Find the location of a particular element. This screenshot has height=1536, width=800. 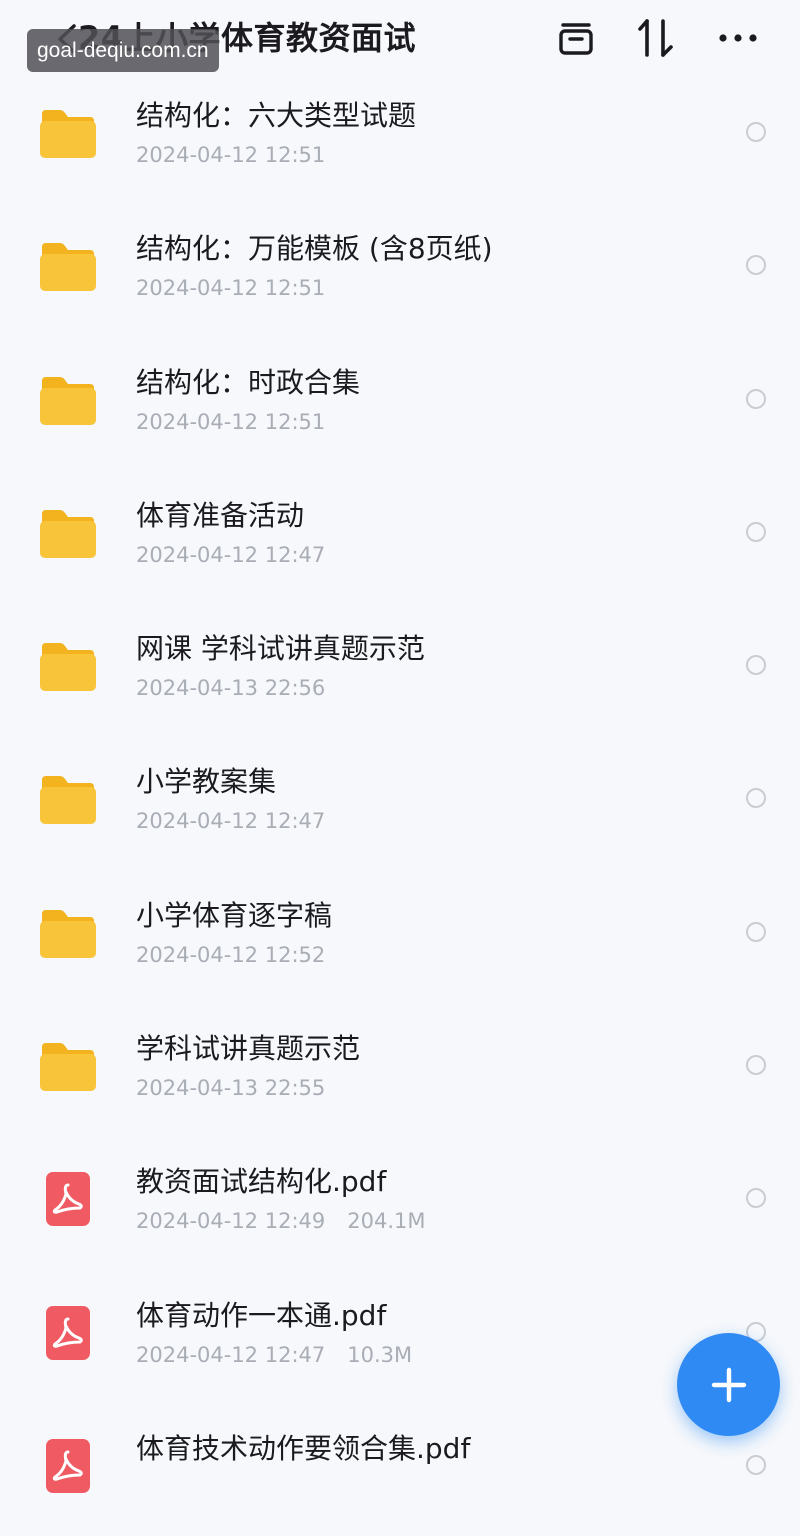

sort-arrows-icon is located at coordinates (655, 38).